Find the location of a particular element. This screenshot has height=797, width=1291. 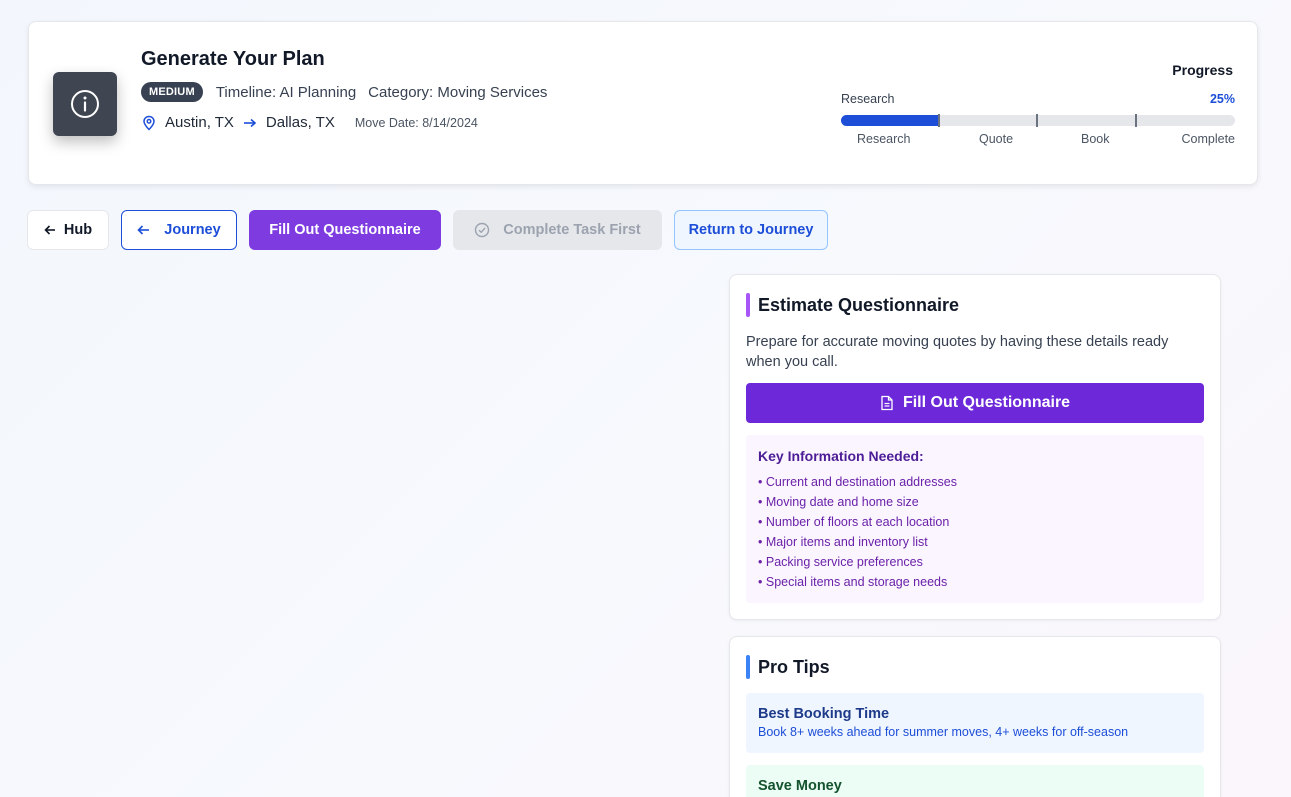

current-step-label: Research is located at coordinates (868, 99).